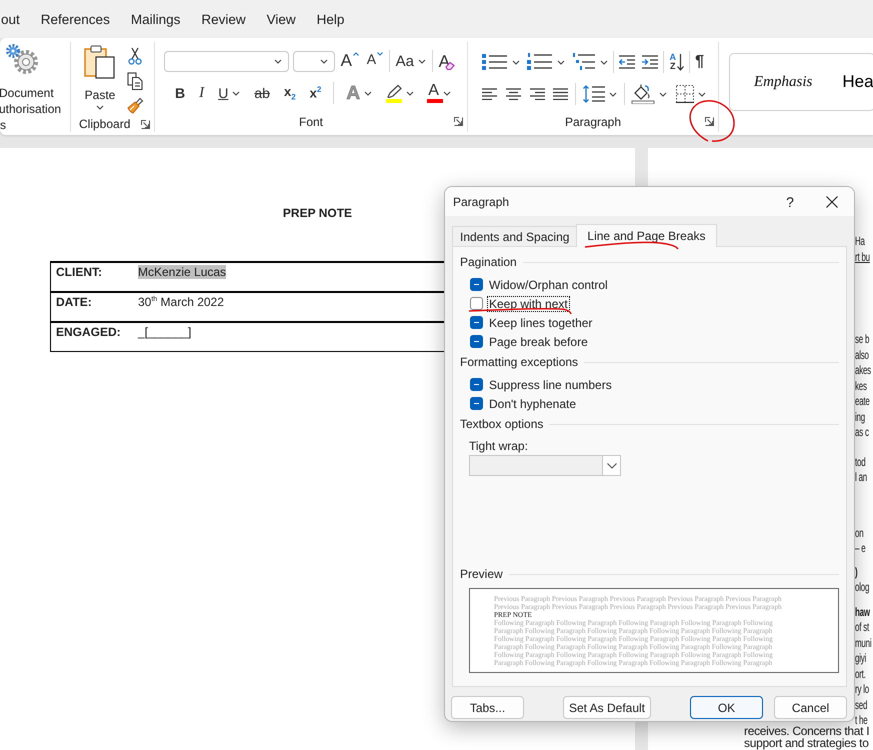  What do you see at coordinates (489, 94) in the screenshot?
I see `align-left-icon` at bounding box center [489, 94].